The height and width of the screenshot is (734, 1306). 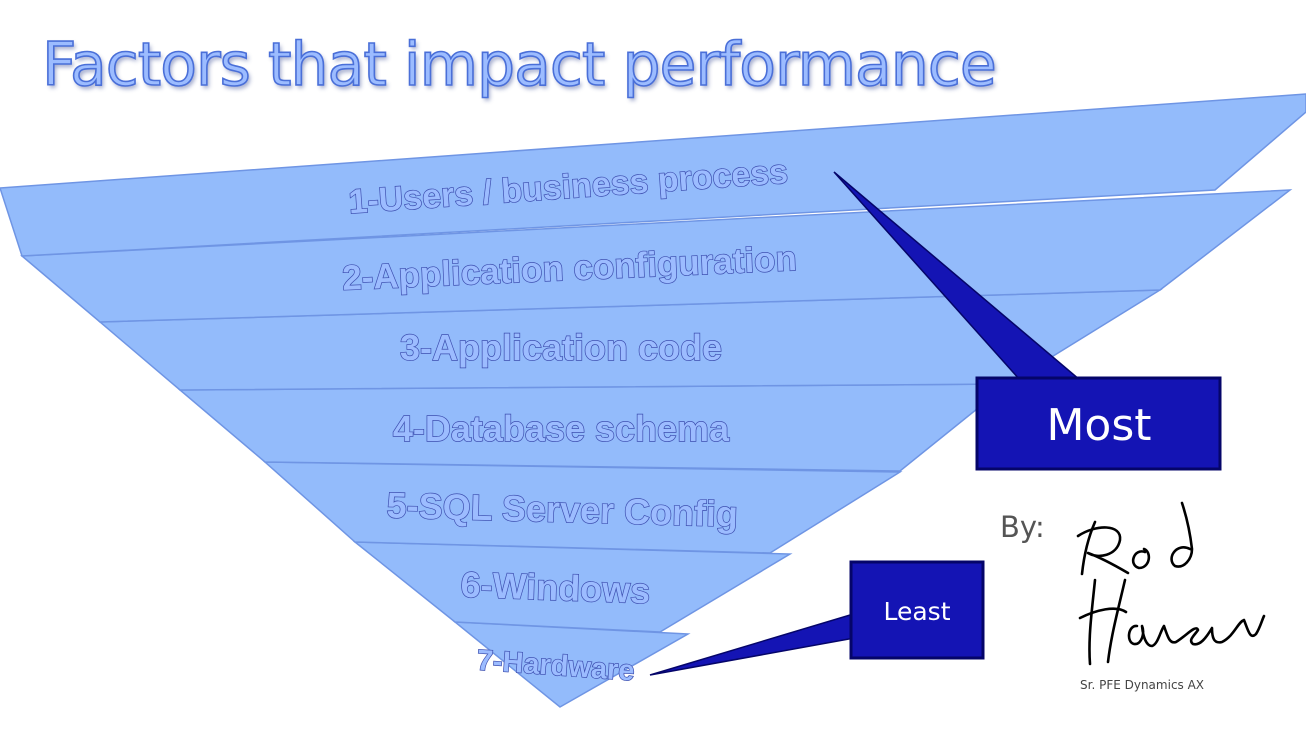 I want to click on by-label: By:, so click(x=1022, y=527).